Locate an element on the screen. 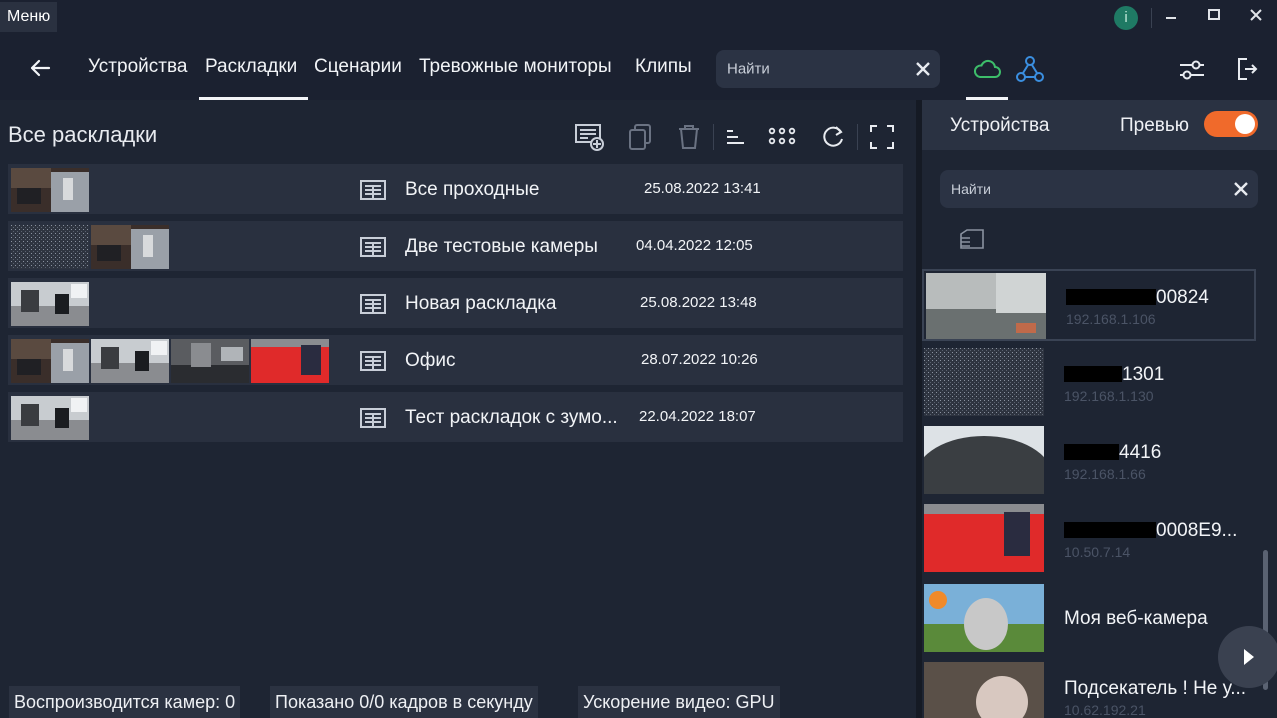 The image size is (1277, 718). close-window-button is located at coordinates (1256, 18).